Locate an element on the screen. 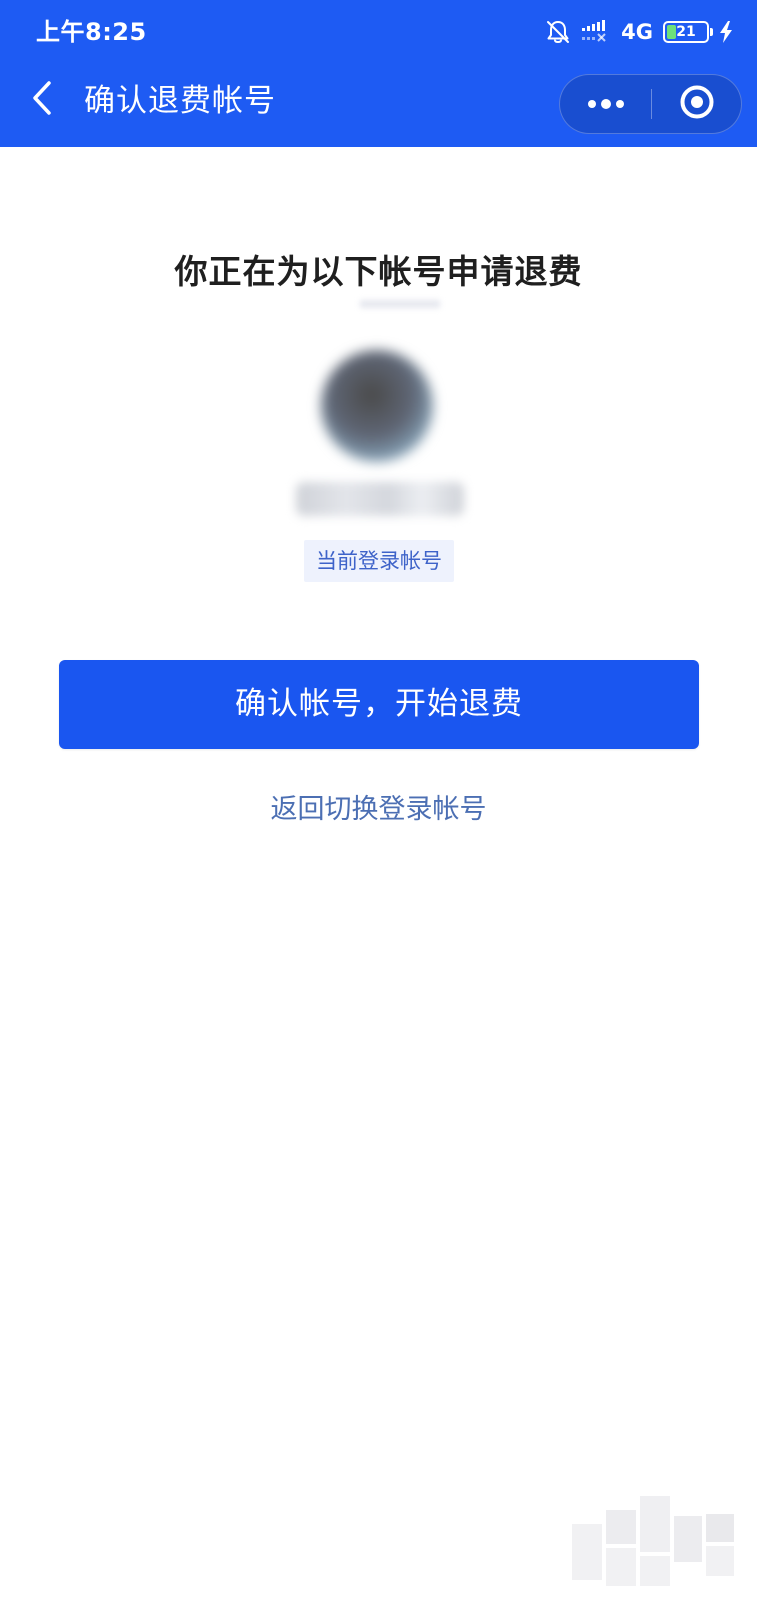 This screenshot has width=757, height=1600. more-button is located at coordinates (605, 104).